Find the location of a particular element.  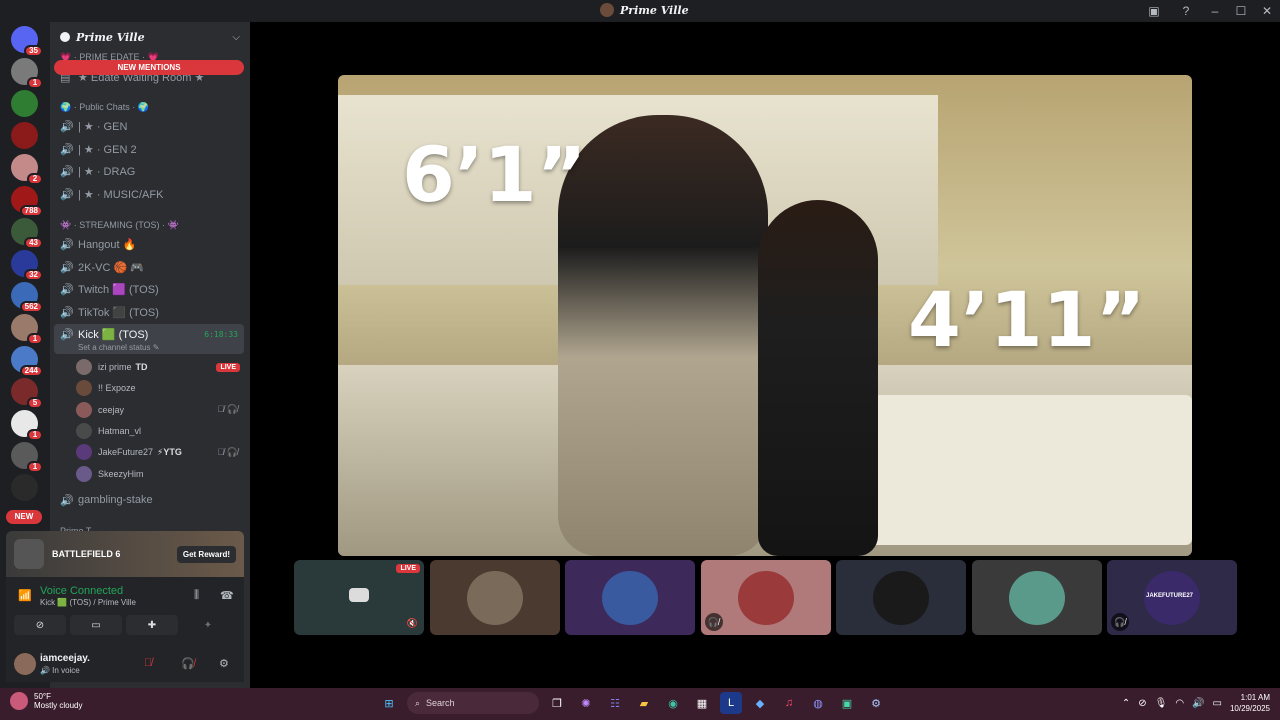

microphone-icon: 🎙 is located at coordinates (1161, 703).